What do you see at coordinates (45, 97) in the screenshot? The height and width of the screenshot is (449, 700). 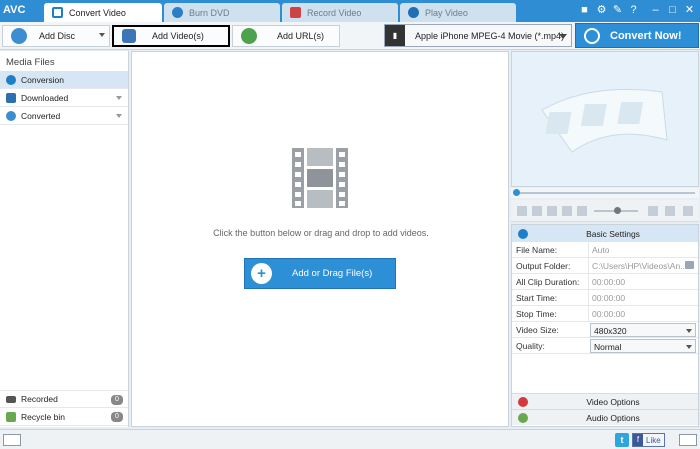 I see `sidebar-item-label: Downloaded` at bounding box center [45, 97].